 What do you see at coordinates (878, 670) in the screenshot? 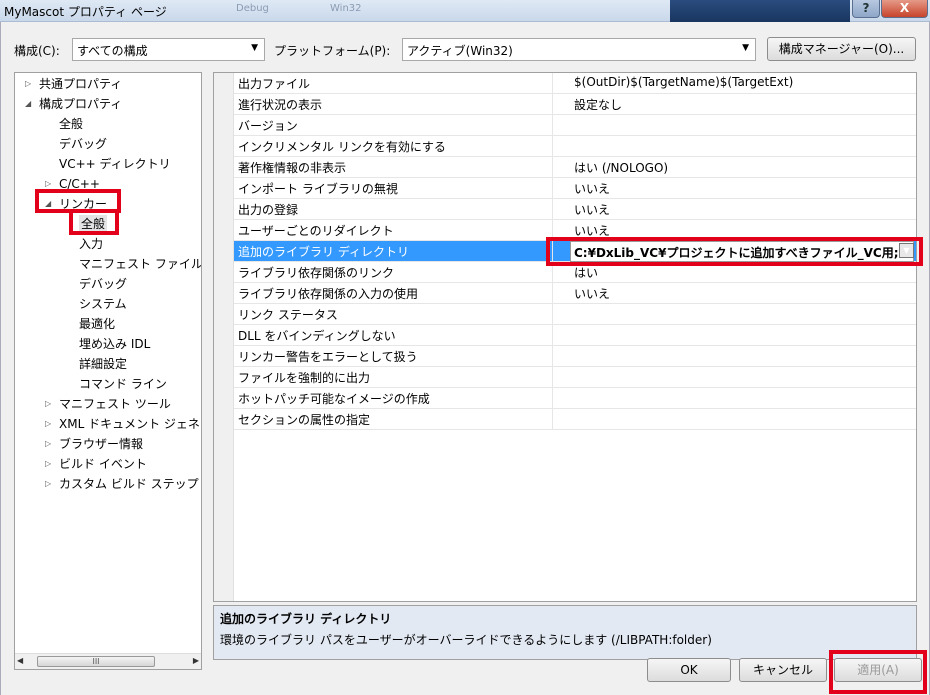
I see `apply-button: 適用(A)` at bounding box center [878, 670].